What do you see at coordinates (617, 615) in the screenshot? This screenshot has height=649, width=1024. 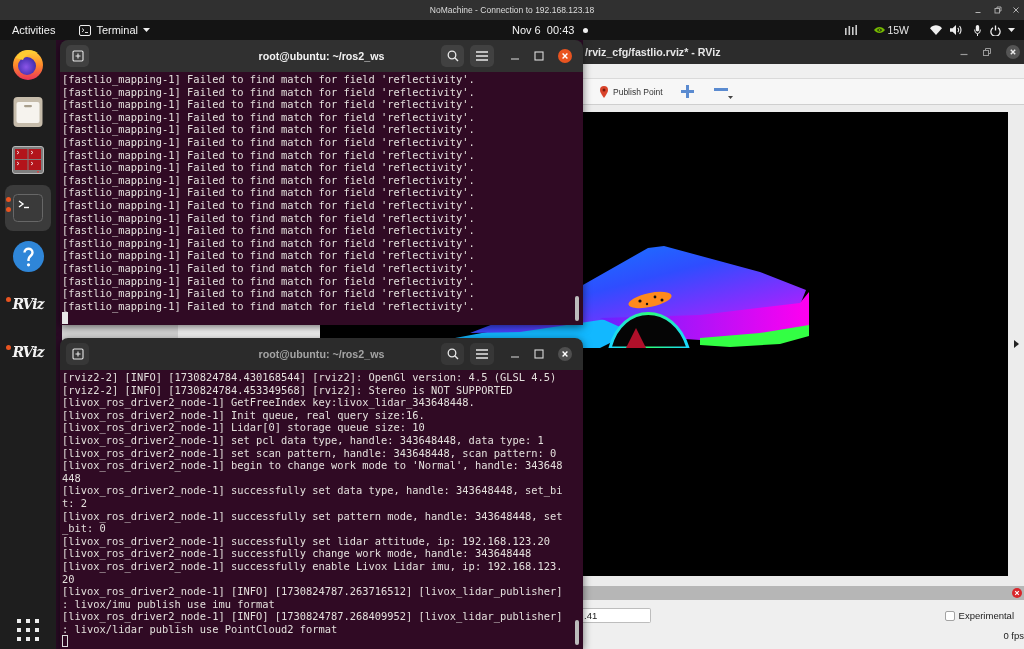 I see `time-field: .41` at bounding box center [617, 615].